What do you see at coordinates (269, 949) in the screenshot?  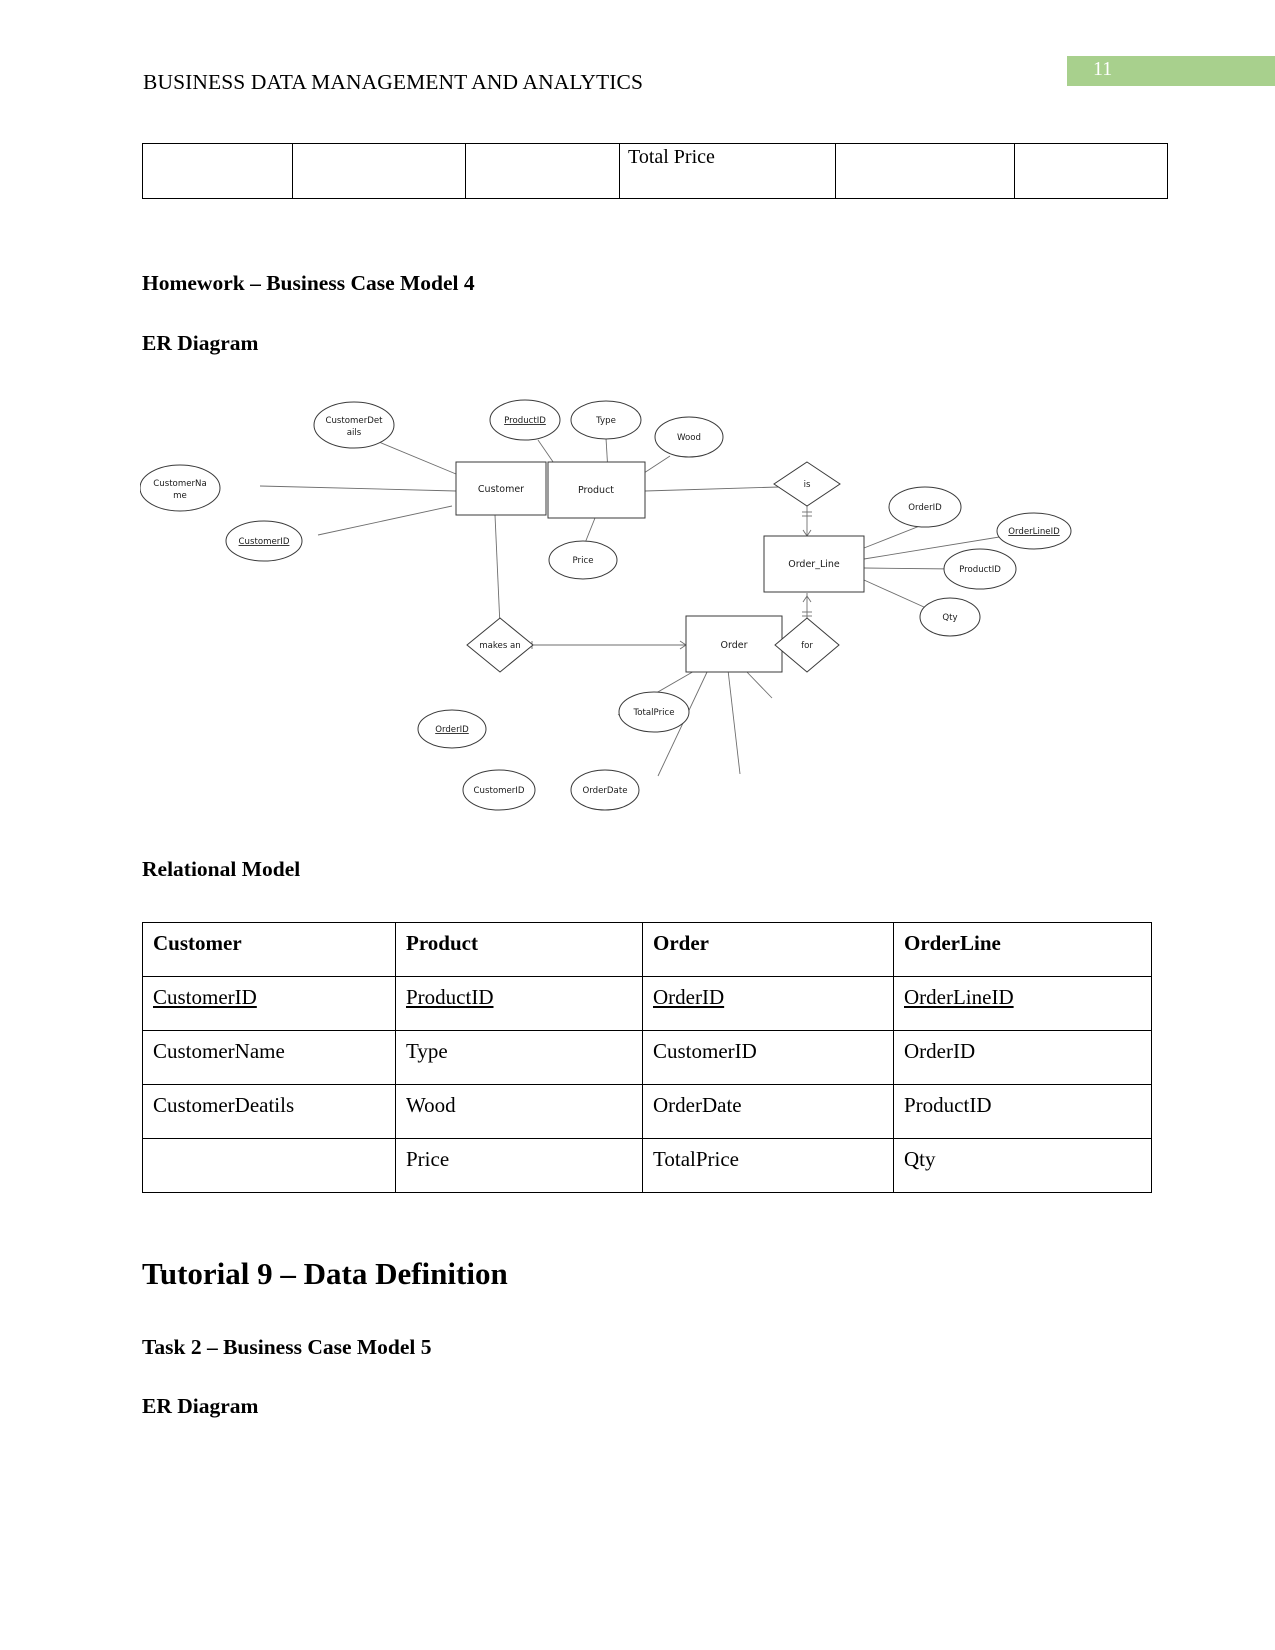 I see `column-header-customer: Customer` at bounding box center [269, 949].